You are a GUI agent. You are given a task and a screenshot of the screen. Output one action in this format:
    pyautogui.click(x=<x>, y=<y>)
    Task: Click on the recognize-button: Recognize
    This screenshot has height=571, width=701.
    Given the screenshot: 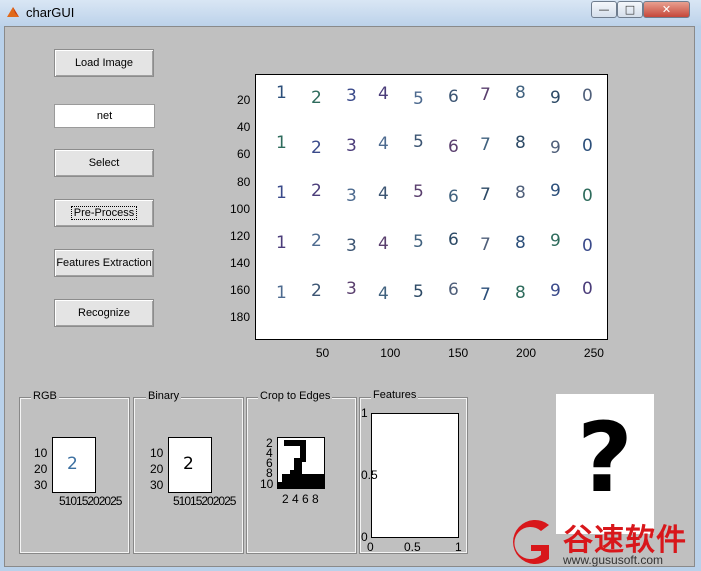 What is the action you would take?
    pyautogui.click(x=104, y=313)
    